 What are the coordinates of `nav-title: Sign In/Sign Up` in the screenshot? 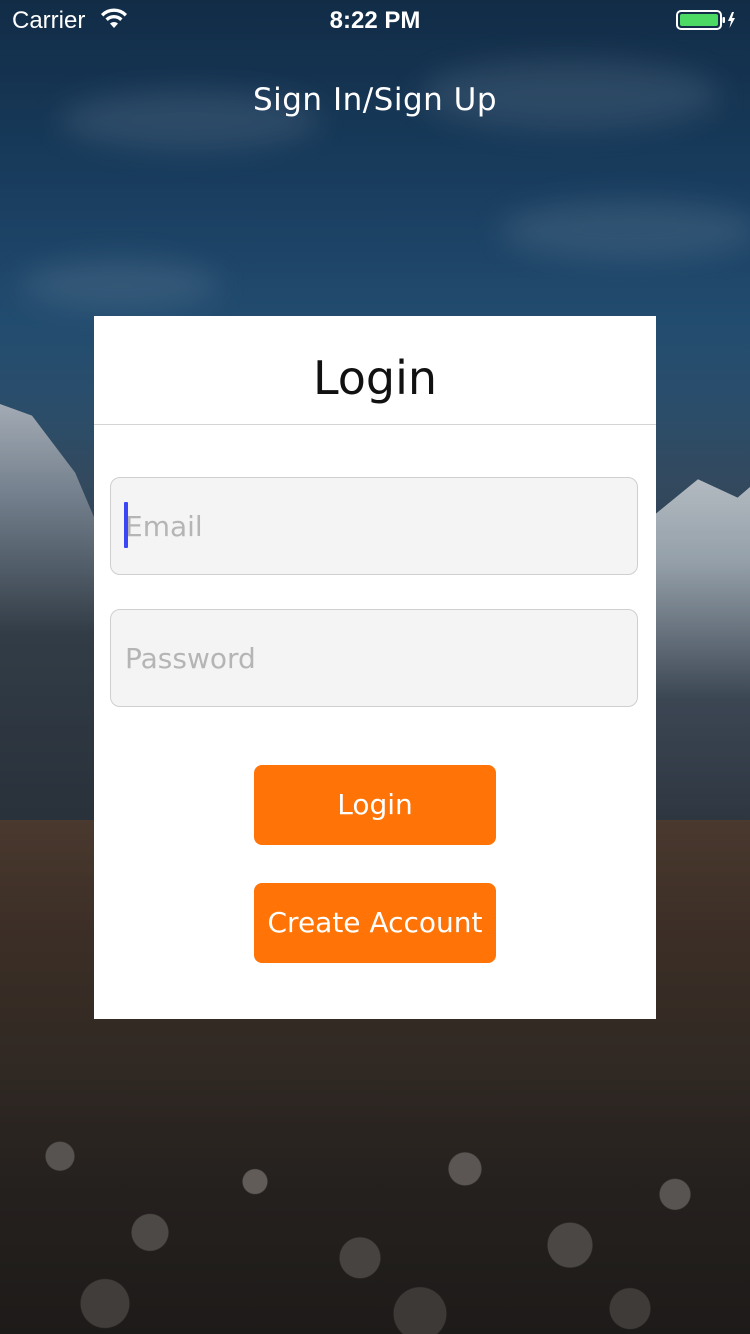 It's located at (375, 100).